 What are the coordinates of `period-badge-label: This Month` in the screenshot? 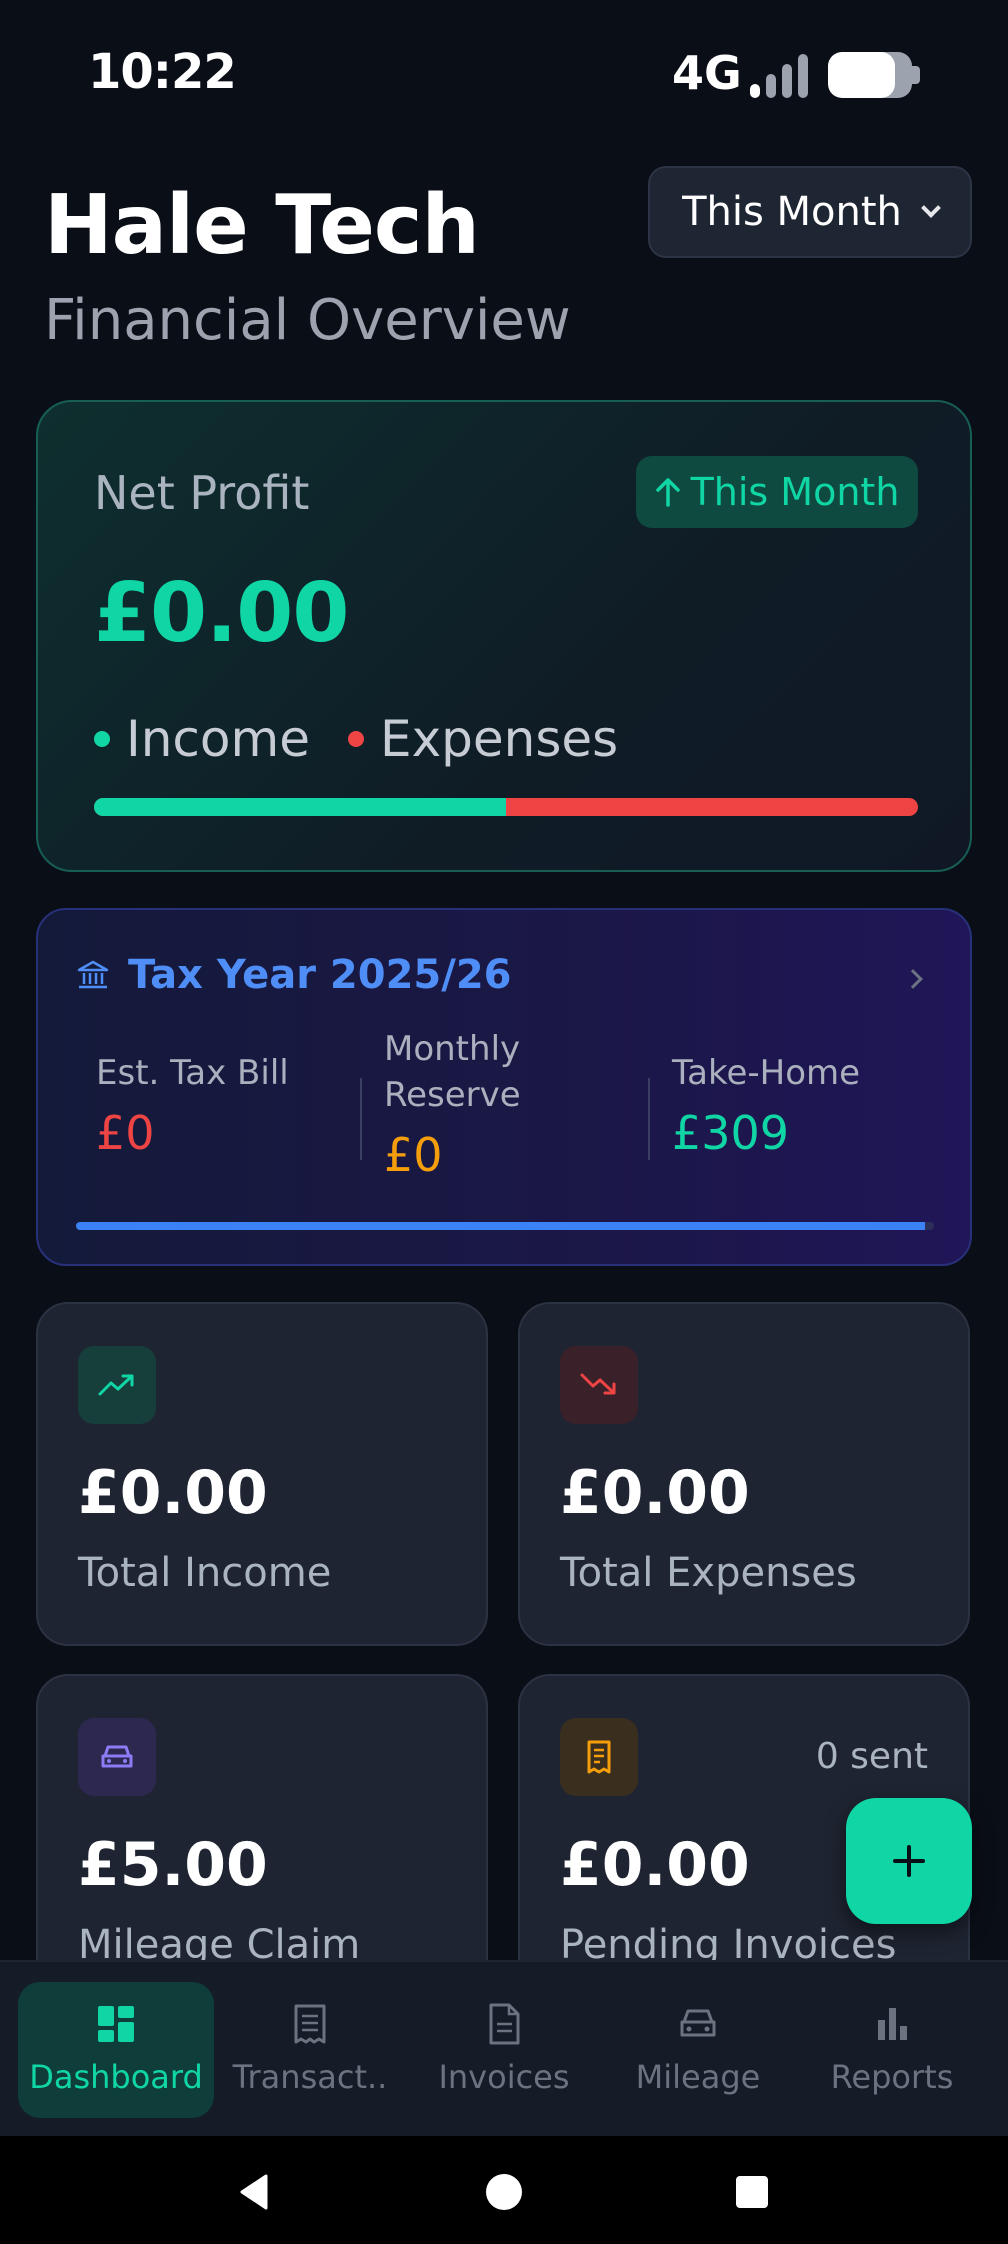 It's located at (795, 492).